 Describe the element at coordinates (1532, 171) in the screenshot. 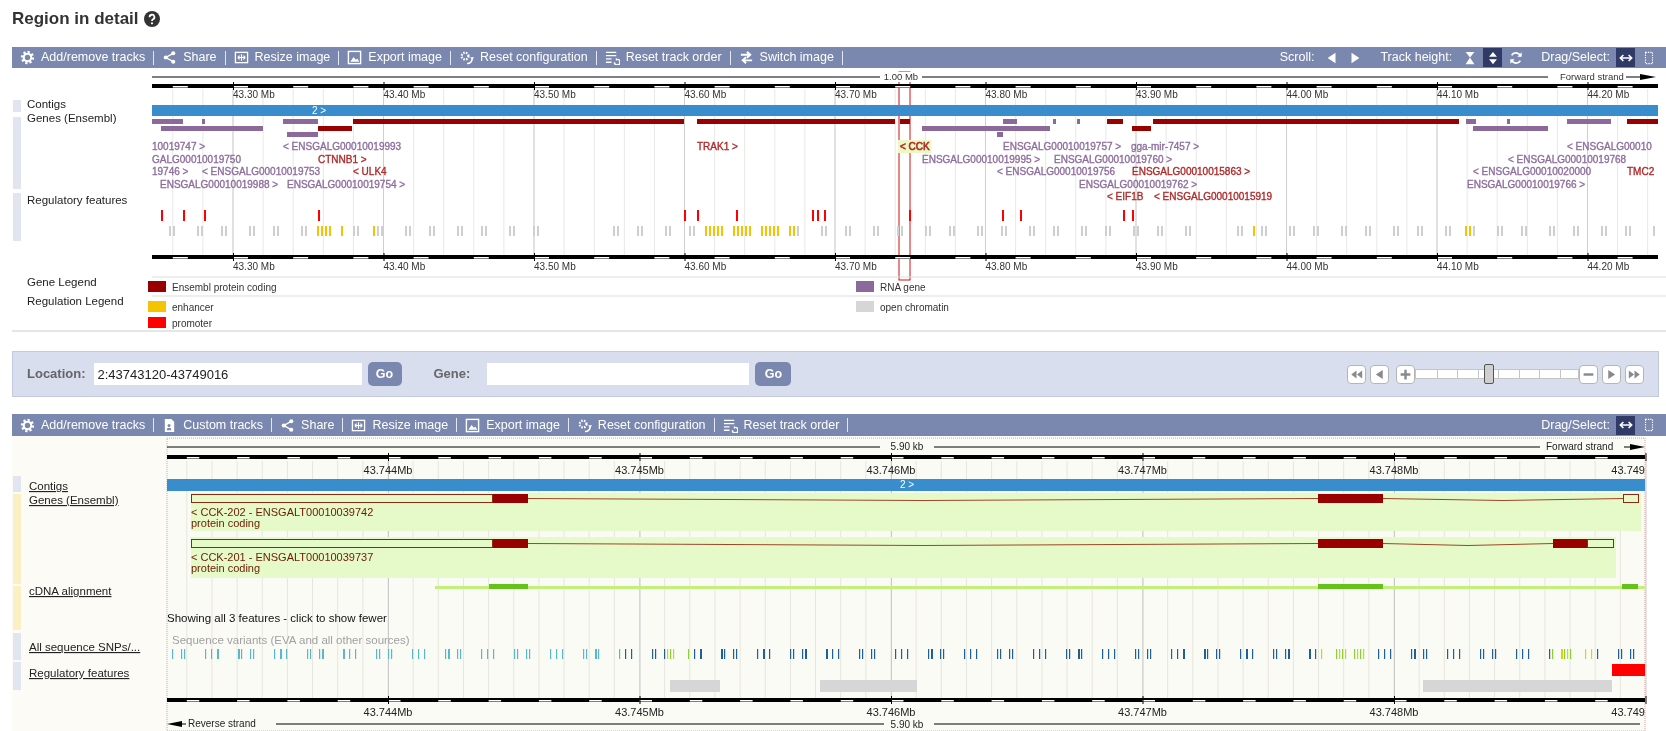

I see `gene-label: < ENSGALG00010020000` at that location.